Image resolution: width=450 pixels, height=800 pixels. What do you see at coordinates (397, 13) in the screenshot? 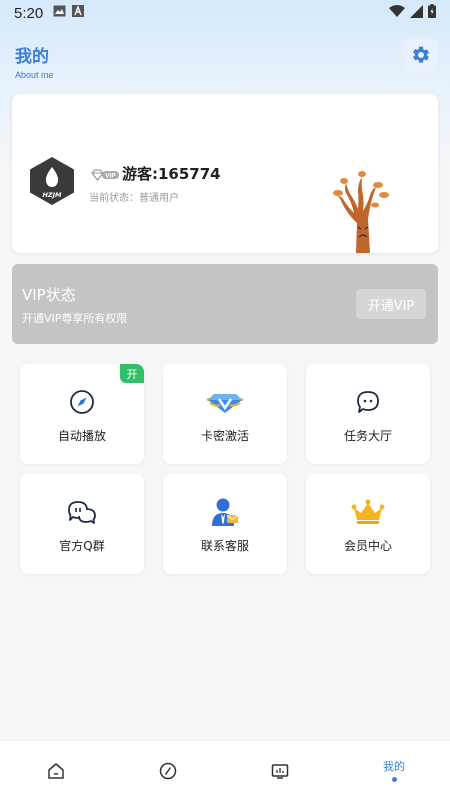
I see `wifi-icon` at bounding box center [397, 13].